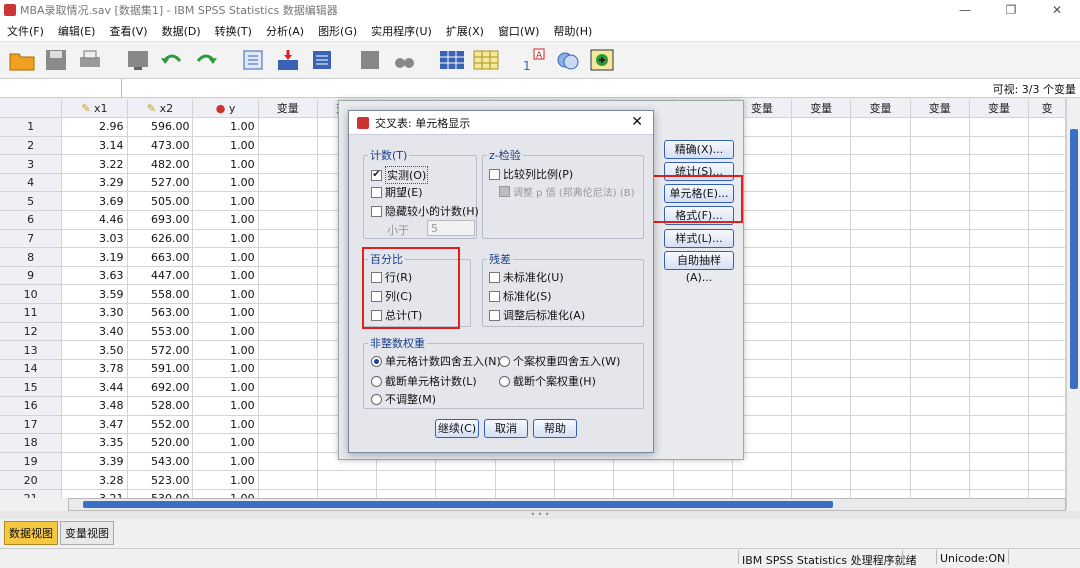 Image resolution: width=1080 pixels, height=568 pixels. Describe the element at coordinates (568, 60) in the screenshot. I see `use-sets-icon` at that location.